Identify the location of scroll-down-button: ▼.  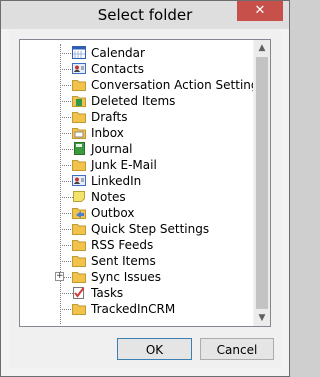
(262, 318).